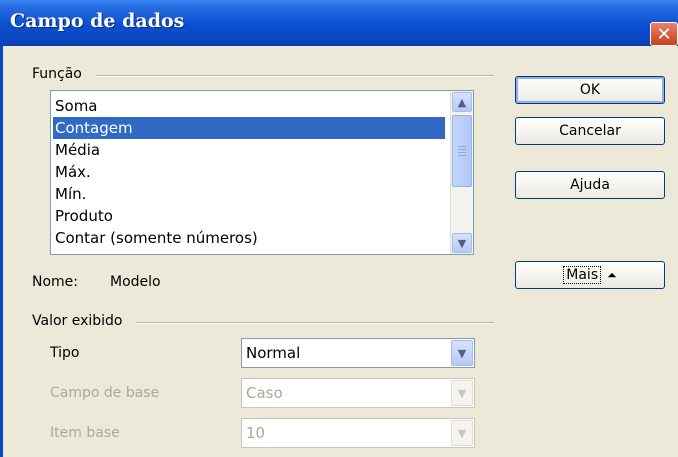 Image resolution: width=678 pixels, height=457 pixels. I want to click on item-base-value: 10, so click(256, 433).